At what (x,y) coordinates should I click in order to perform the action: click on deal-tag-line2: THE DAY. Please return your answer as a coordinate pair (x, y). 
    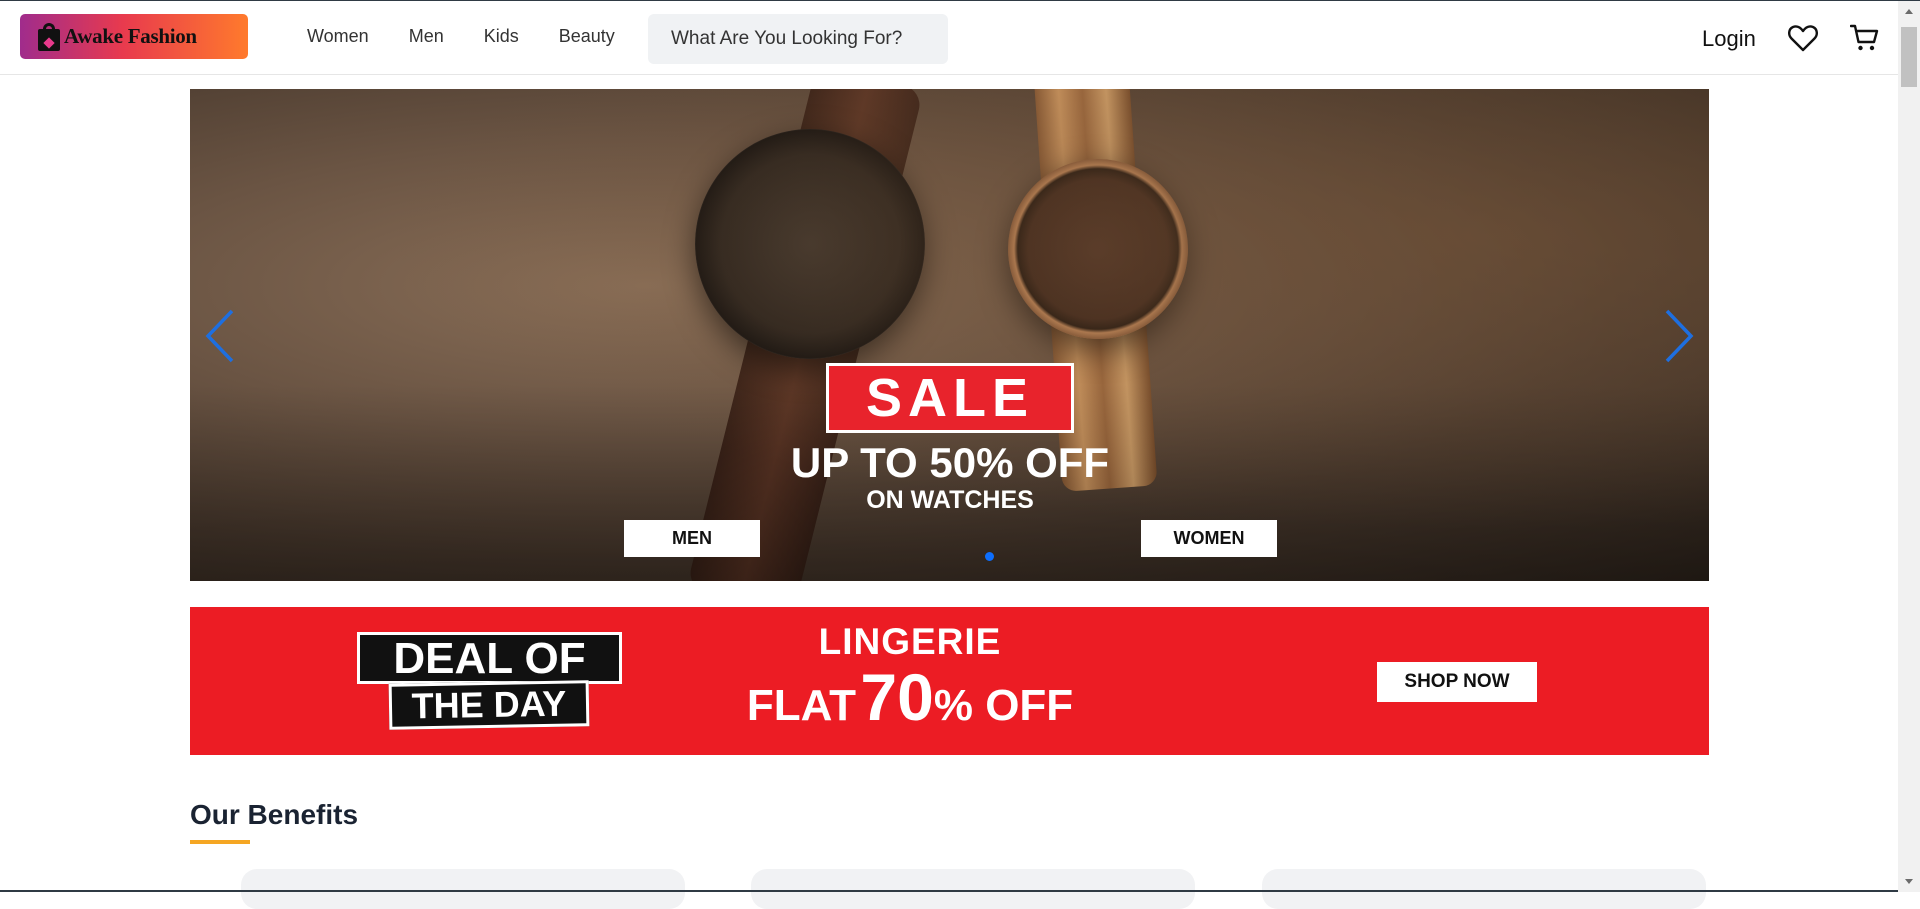
    Looking at the image, I should click on (489, 705).